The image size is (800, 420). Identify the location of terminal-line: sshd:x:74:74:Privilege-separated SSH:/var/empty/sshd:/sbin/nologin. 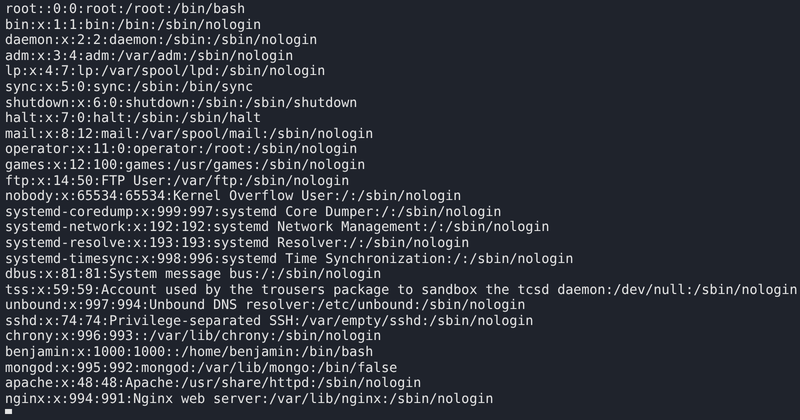
(269, 322).